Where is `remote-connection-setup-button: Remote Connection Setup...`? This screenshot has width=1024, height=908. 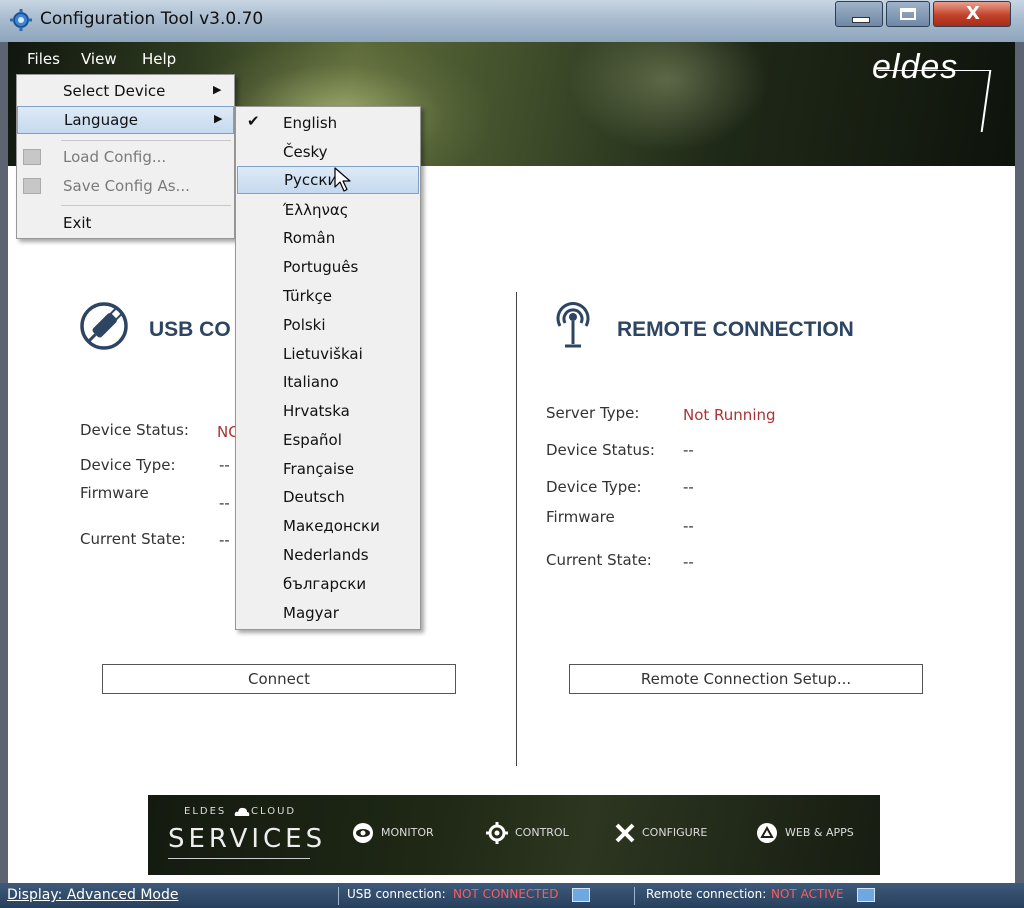 remote-connection-setup-button: Remote Connection Setup... is located at coordinates (746, 679).